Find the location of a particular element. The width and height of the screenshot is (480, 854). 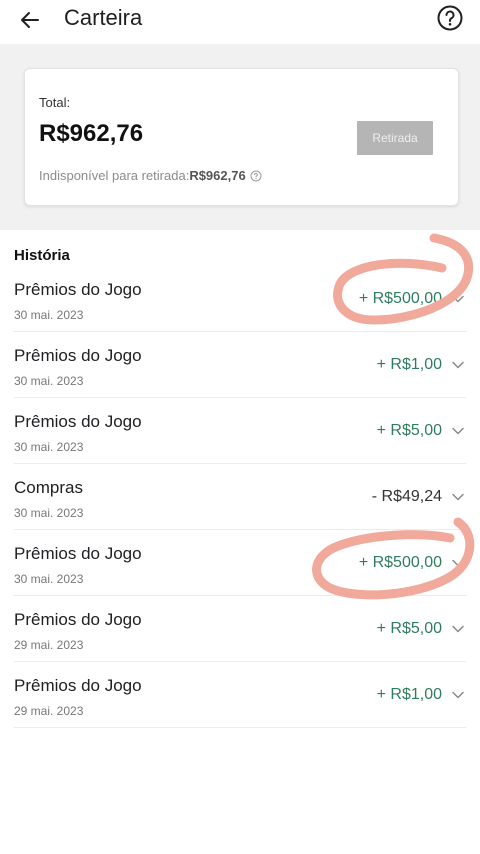

transaction-row: Prêmios do Jogo 29 mai. 2023 + R$1,00 is located at coordinates (240, 695).